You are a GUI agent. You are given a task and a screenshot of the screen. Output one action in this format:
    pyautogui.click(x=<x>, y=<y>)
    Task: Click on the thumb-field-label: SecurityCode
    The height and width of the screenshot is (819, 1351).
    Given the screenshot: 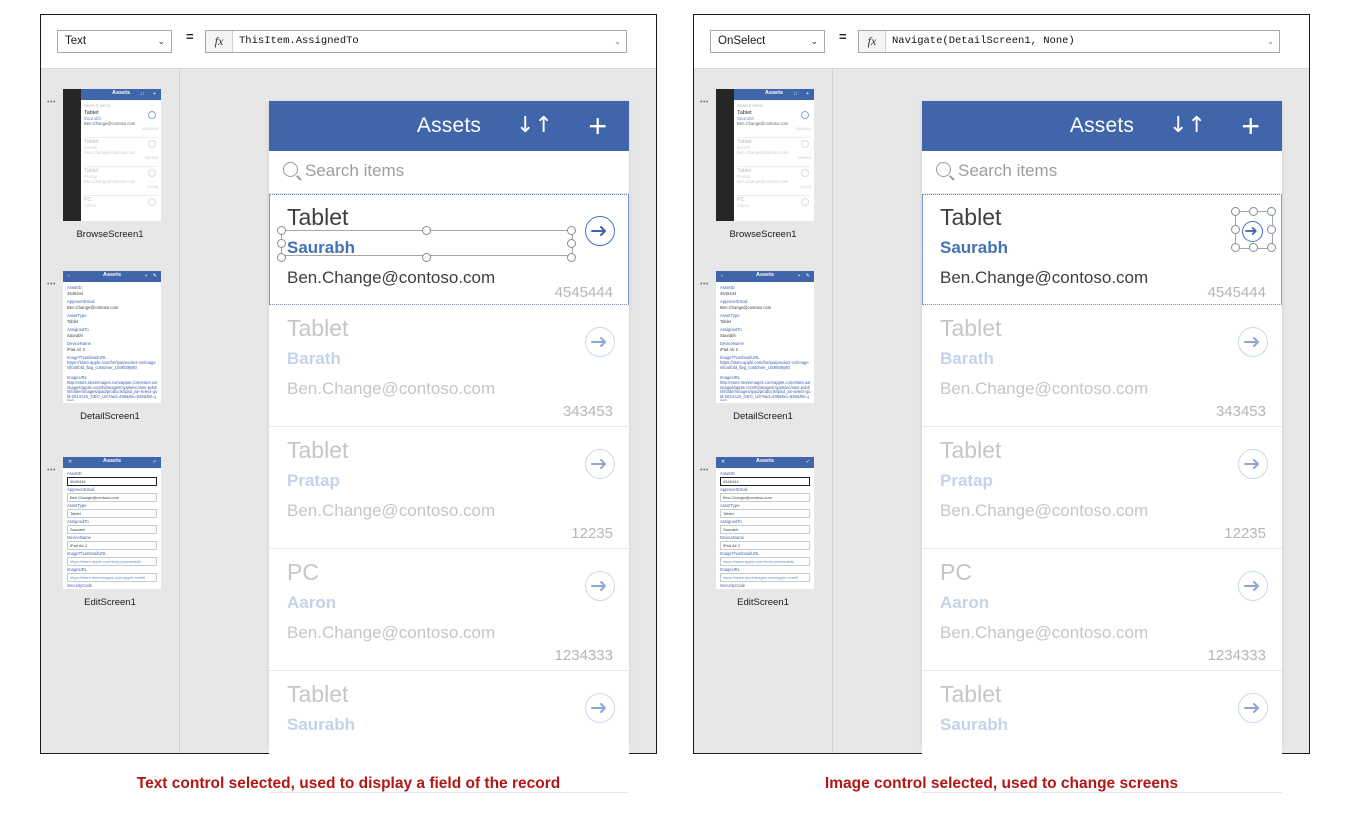 What is the action you would take?
    pyautogui.click(x=80, y=585)
    